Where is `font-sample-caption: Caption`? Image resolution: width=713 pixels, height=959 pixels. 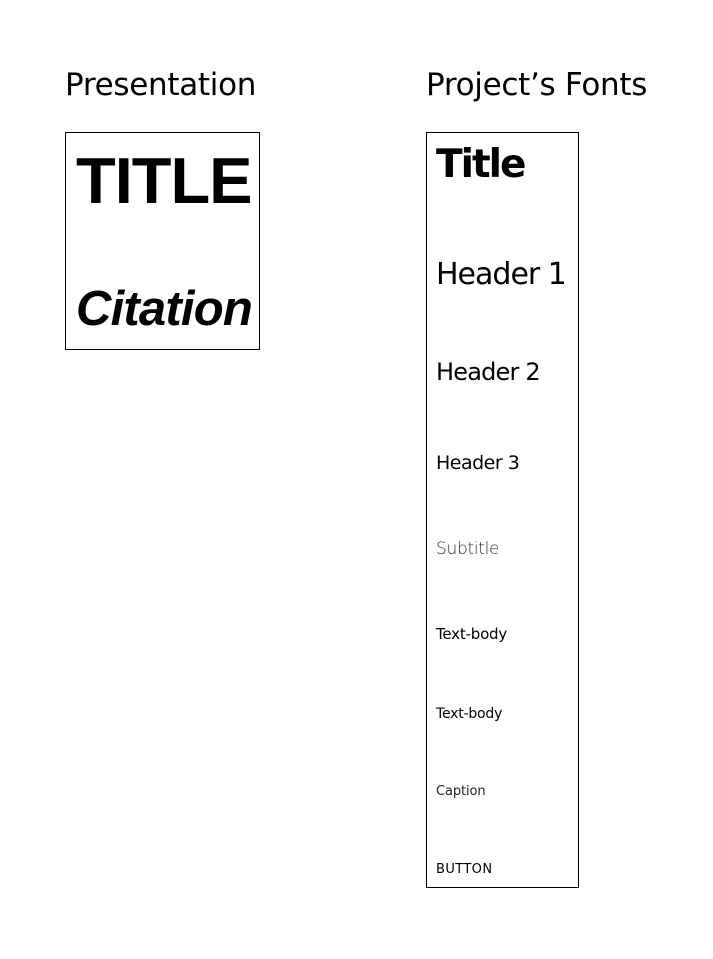 font-sample-caption: Caption is located at coordinates (461, 791).